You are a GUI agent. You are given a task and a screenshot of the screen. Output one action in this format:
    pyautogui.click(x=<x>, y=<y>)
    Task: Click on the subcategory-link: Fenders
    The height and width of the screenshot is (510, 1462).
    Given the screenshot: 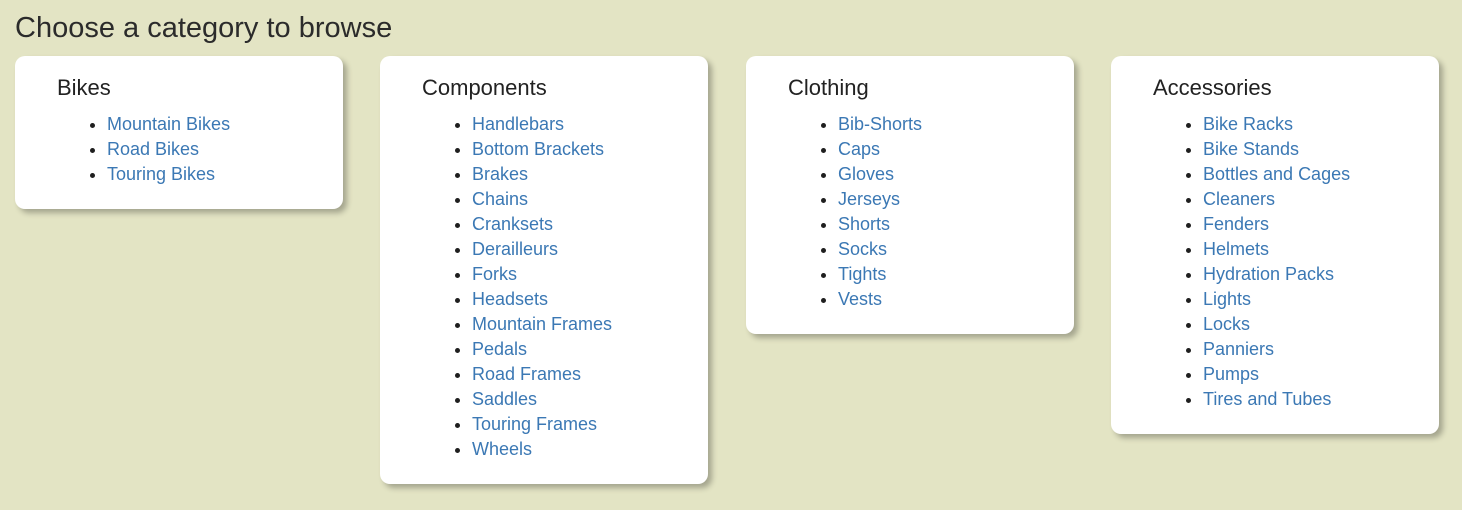 What is the action you would take?
    pyautogui.click(x=1236, y=224)
    